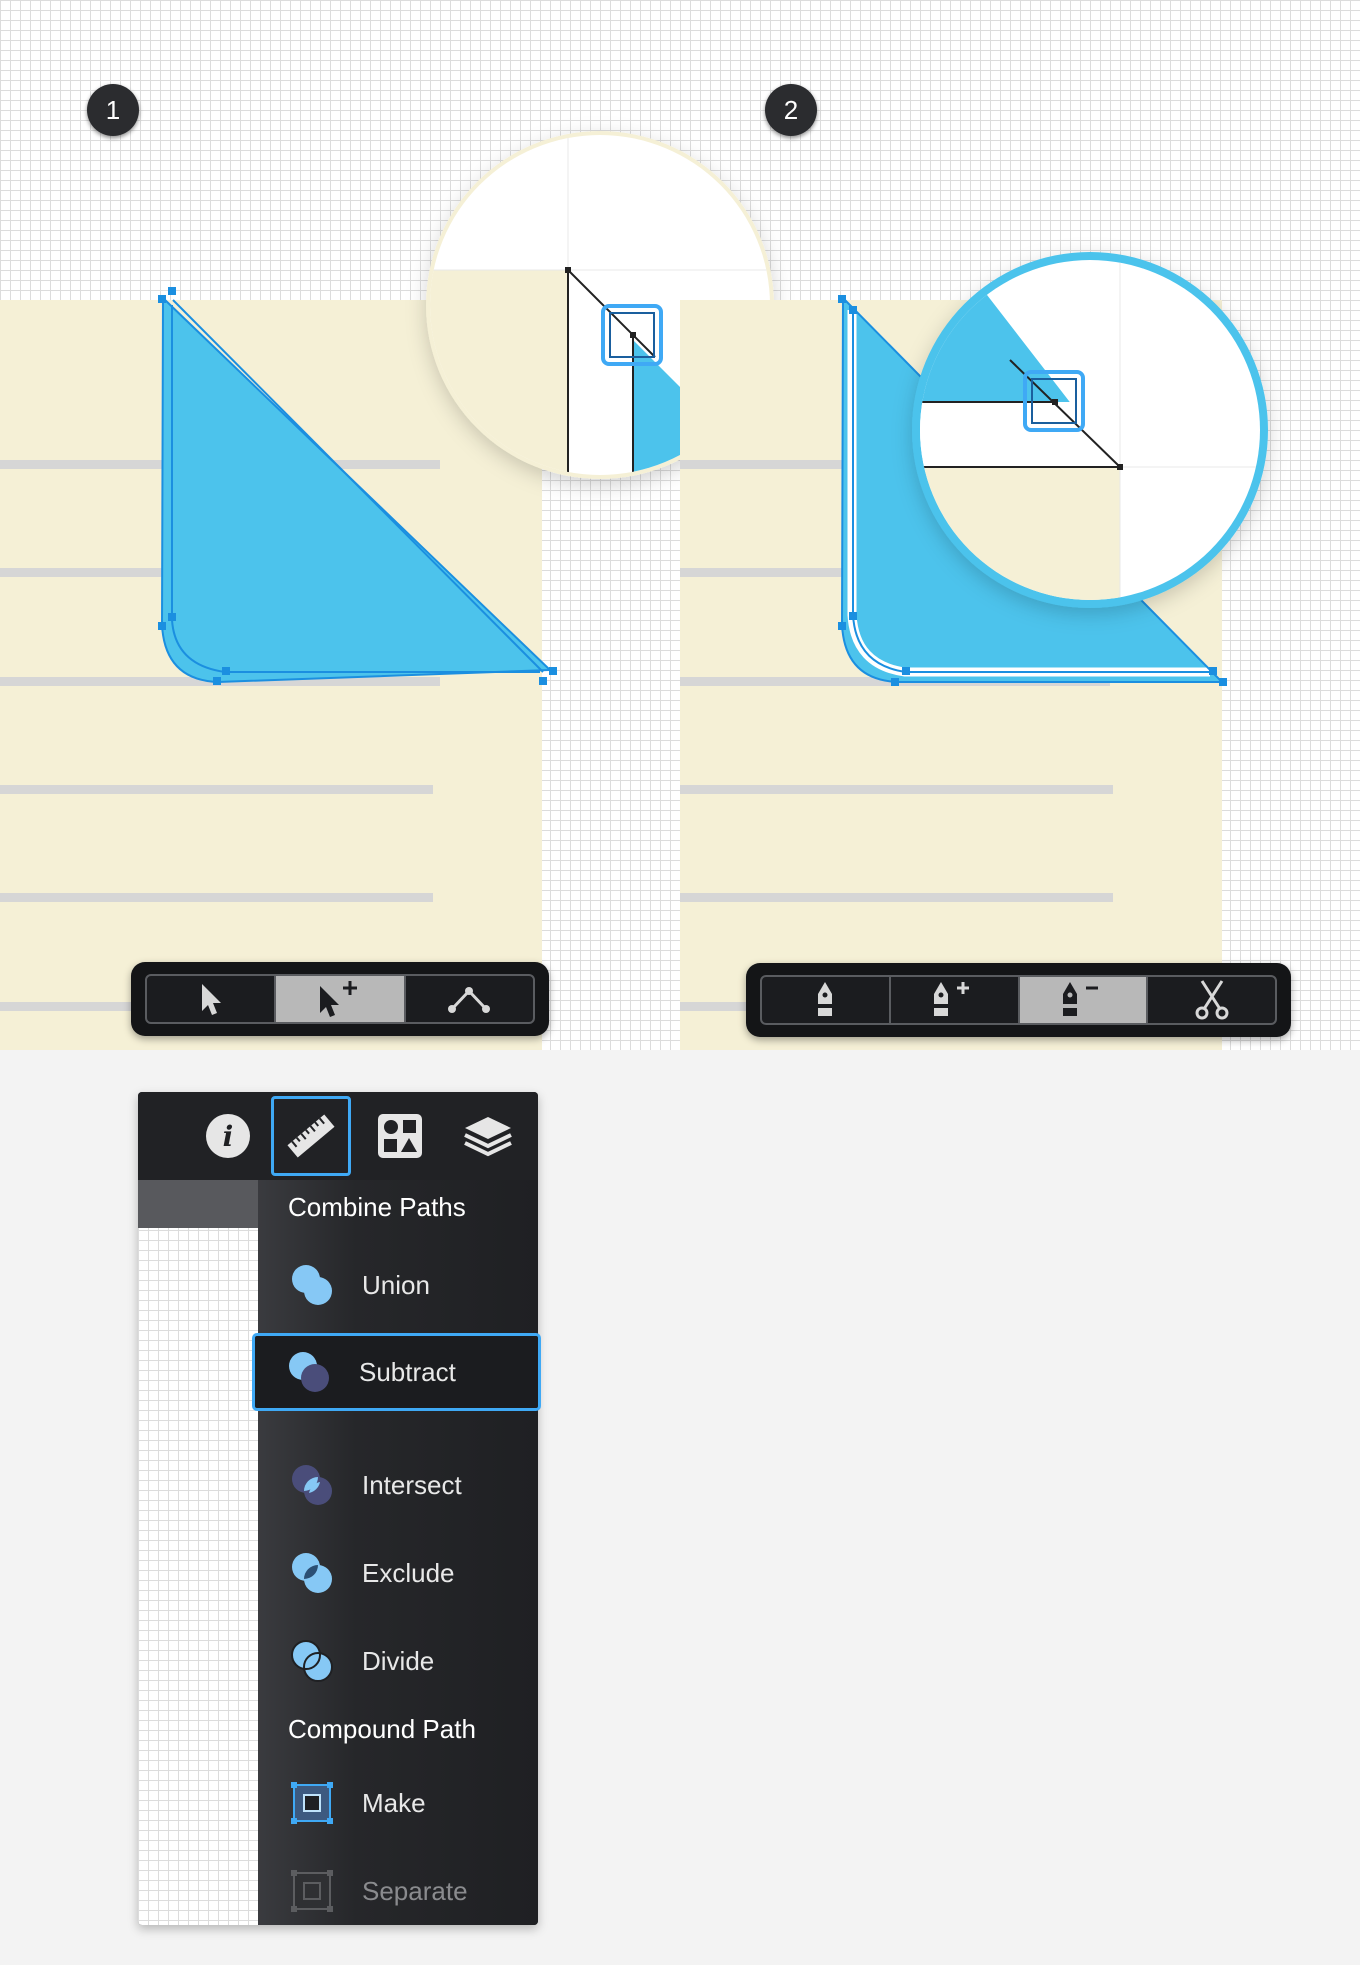 This screenshot has height=1965, width=1360. Describe the element at coordinates (312, 1285) in the screenshot. I see `union-icon` at that location.